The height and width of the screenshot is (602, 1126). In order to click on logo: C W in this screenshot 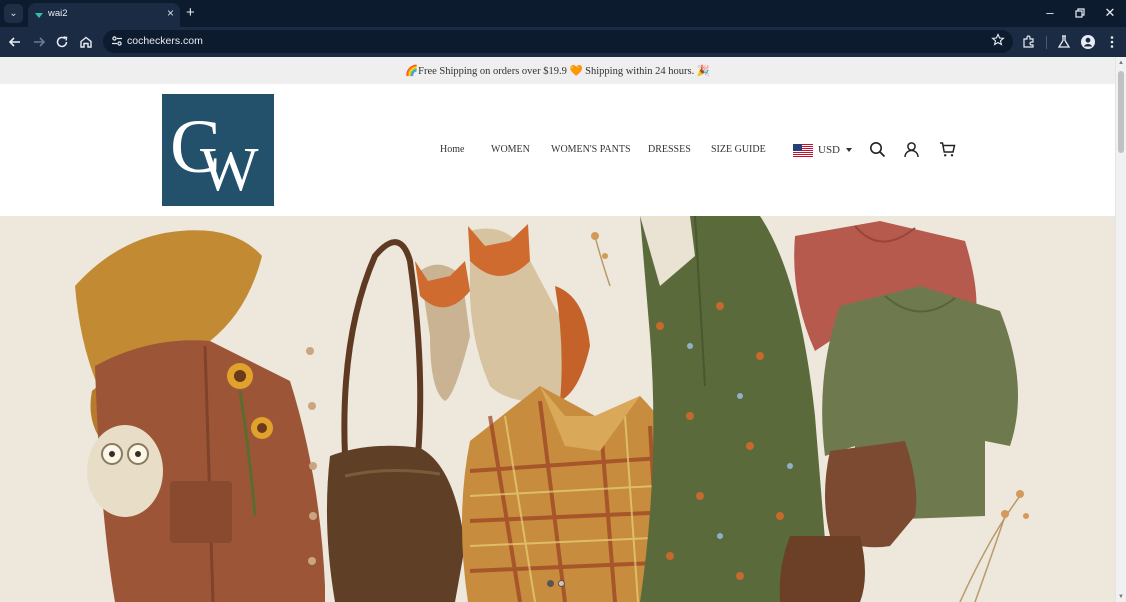, I will do `click(218, 150)`.